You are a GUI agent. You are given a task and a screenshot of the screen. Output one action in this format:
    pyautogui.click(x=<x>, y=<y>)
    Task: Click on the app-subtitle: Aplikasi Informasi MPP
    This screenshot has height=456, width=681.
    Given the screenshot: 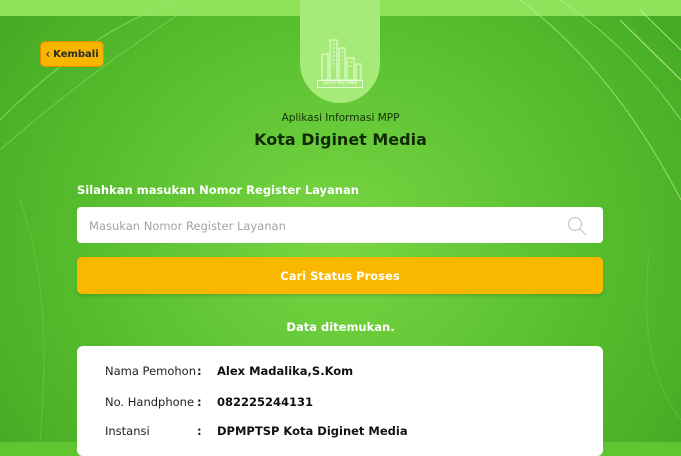 What is the action you would take?
    pyautogui.click(x=340, y=118)
    